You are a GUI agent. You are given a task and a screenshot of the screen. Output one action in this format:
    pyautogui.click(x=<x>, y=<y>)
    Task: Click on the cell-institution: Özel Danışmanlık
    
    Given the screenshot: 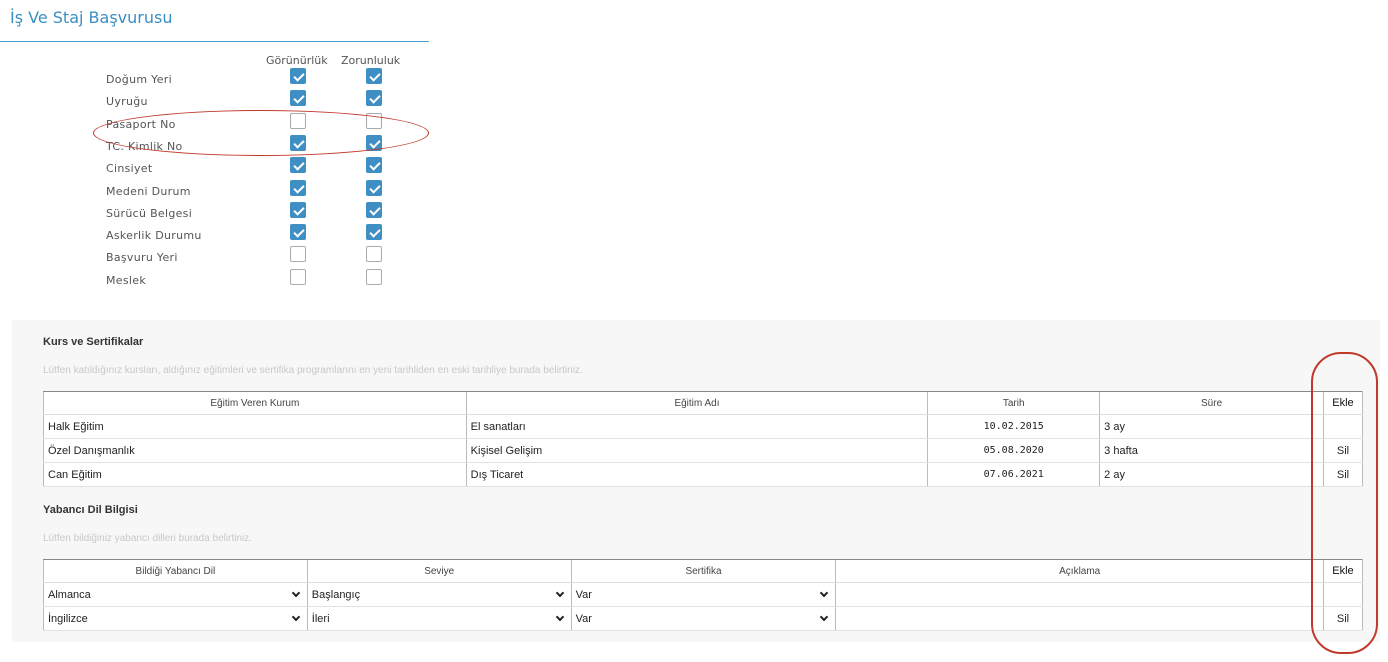 What is the action you would take?
    pyautogui.click(x=255, y=450)
    